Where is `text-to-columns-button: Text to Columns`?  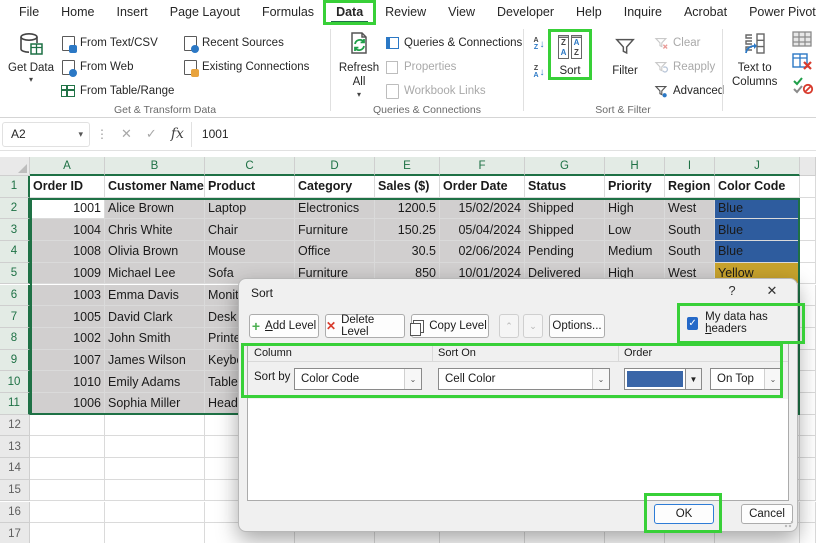
text-to-columns-button: Text to Columns is located at coordinates (754, 59).